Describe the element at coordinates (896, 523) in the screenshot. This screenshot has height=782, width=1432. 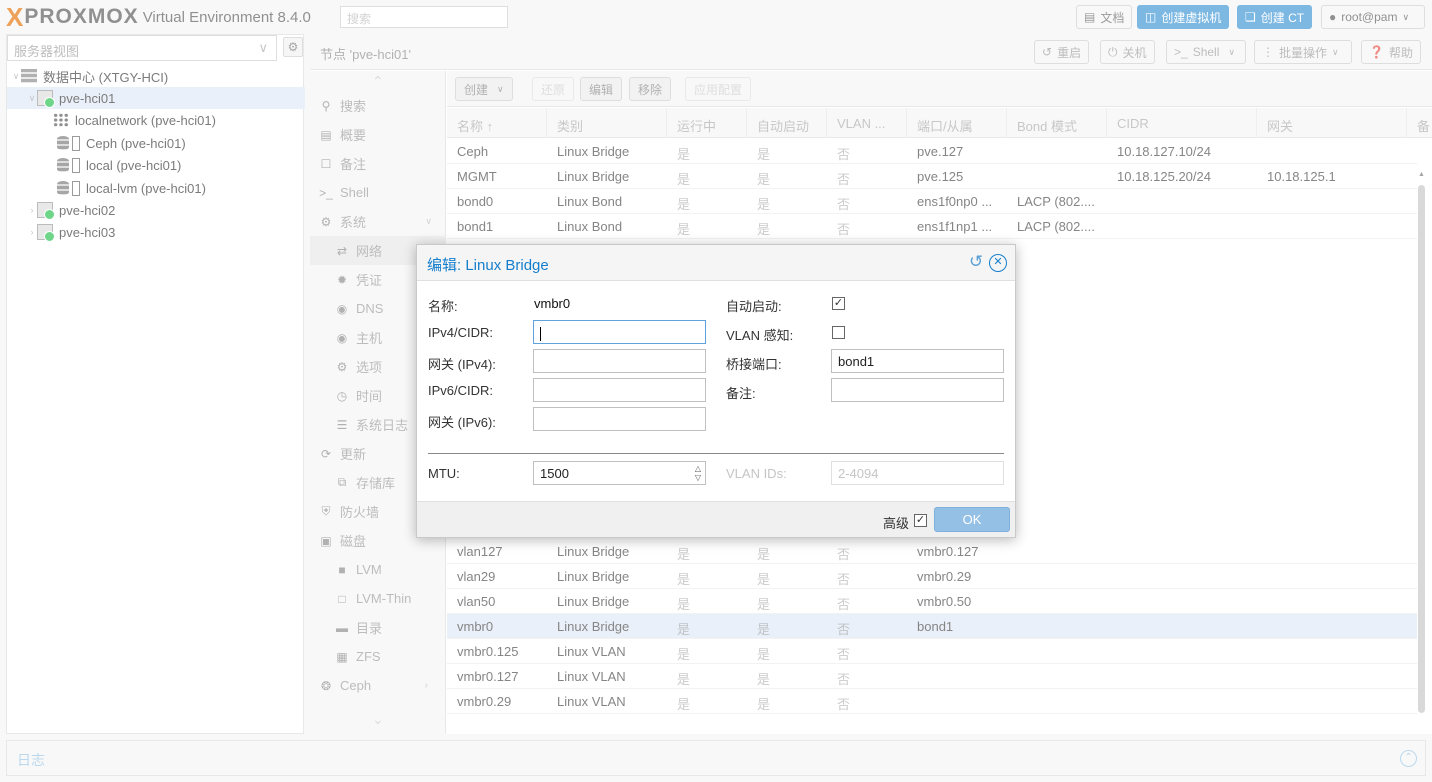
I see `advanced-label: 高级` at that location.